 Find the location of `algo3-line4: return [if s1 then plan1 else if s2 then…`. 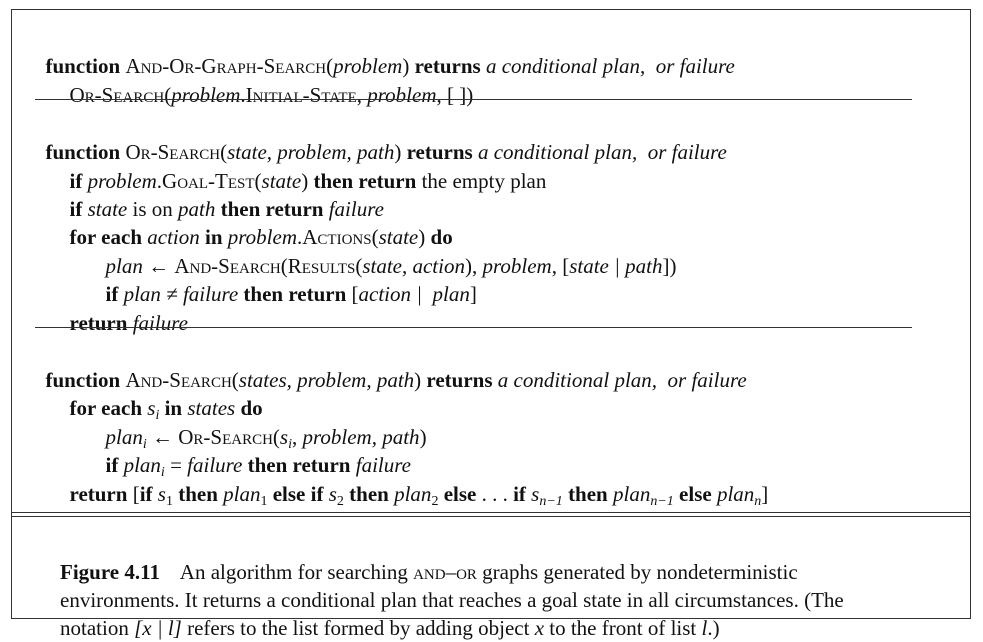

algo3-line4: return [if s1 then plan1 else if s2 then… is located at coordinates (419, 495).